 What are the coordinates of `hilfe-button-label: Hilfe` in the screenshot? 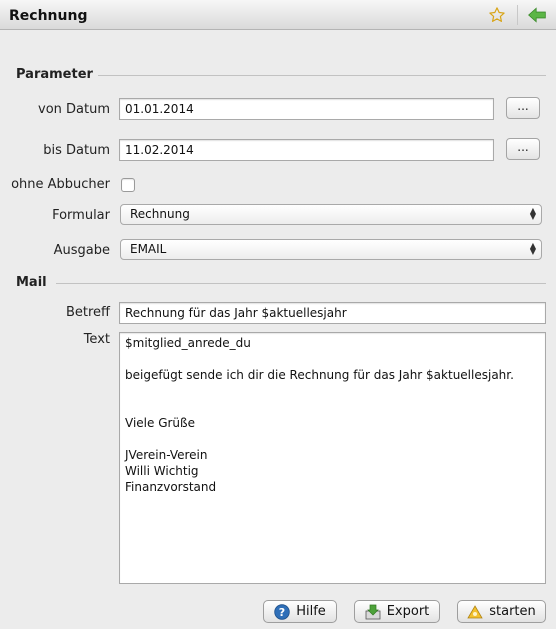 It's located at (311, 611).